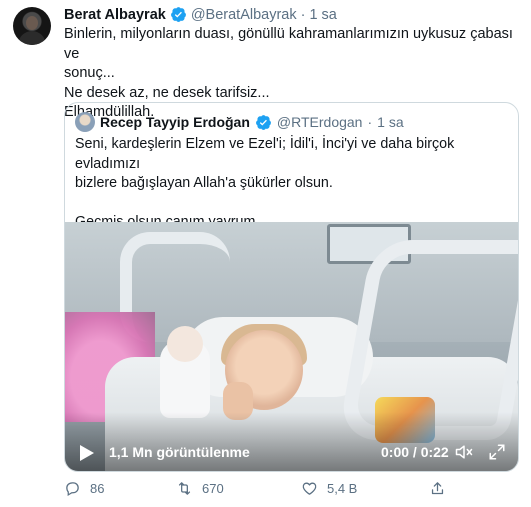 The image size is (531, 507). Describe the element at coordinates (32, 38) in the screenshot. I see `avatar-shoulders` at that location.